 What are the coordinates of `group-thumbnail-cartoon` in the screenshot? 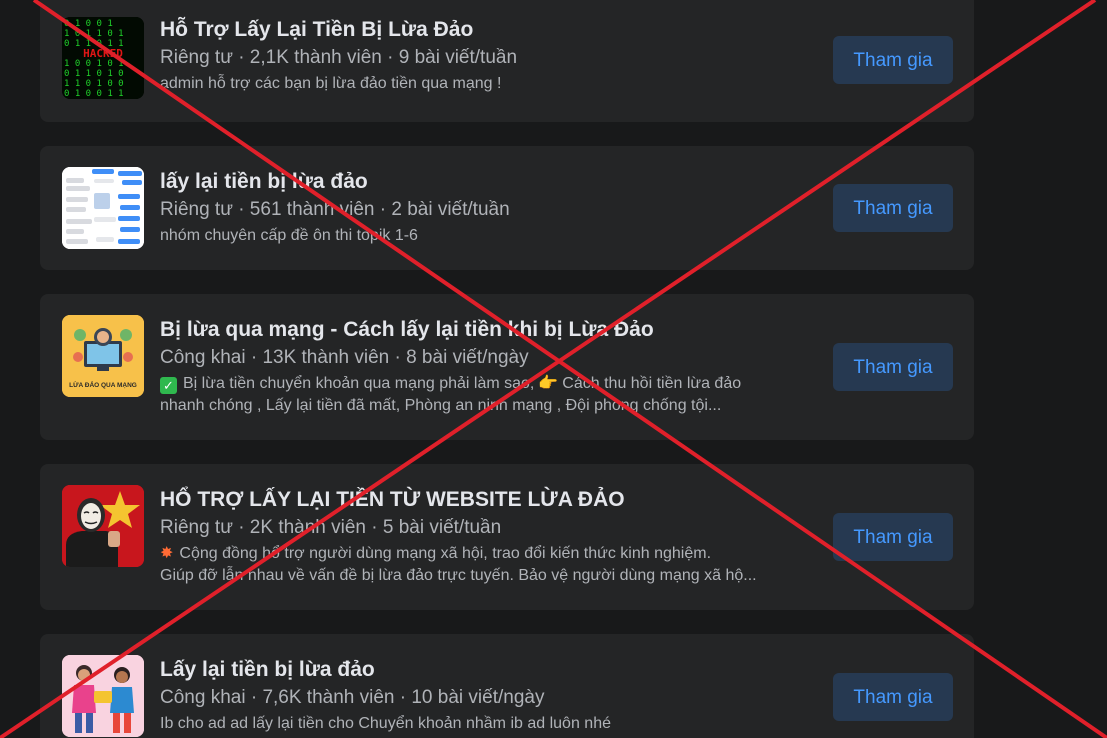 It's located at (103, 696).